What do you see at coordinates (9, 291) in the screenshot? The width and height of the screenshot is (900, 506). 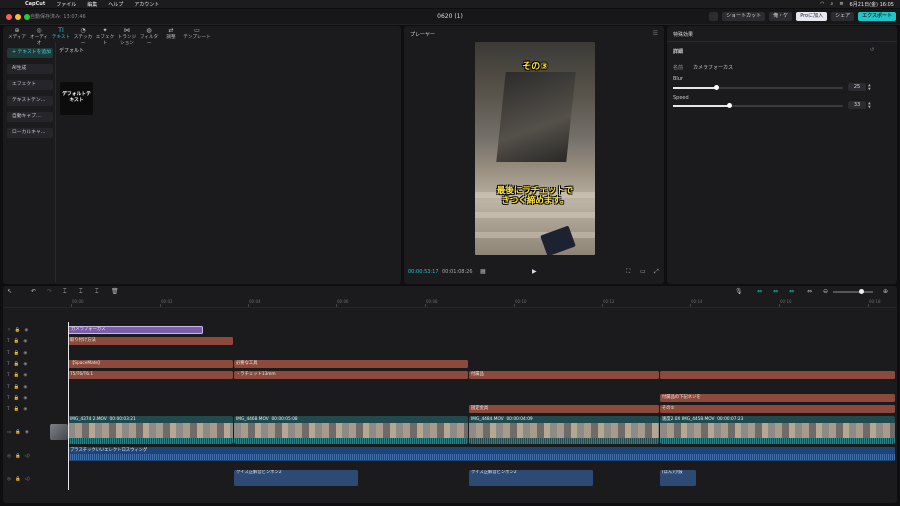 I see `select-tool-icon: ↖` at bounding box center [9, 291].